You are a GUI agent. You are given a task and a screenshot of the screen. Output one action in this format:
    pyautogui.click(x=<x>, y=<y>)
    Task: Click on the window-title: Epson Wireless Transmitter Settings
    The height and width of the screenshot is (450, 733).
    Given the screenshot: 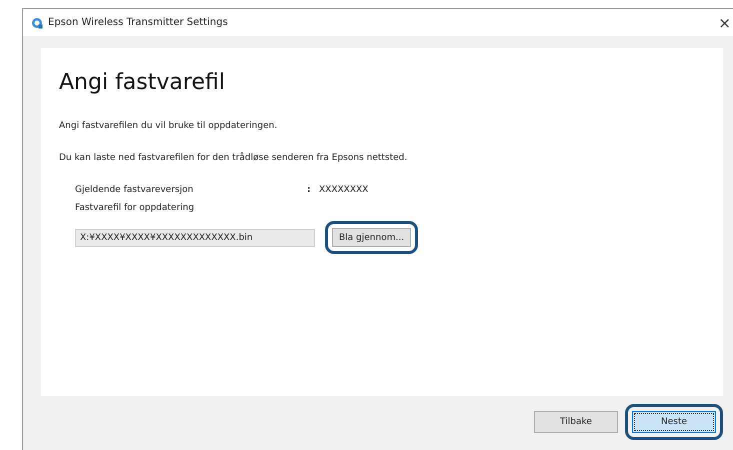 What is the action you would take?
    pyautogui.click(x=138, y=22)
    